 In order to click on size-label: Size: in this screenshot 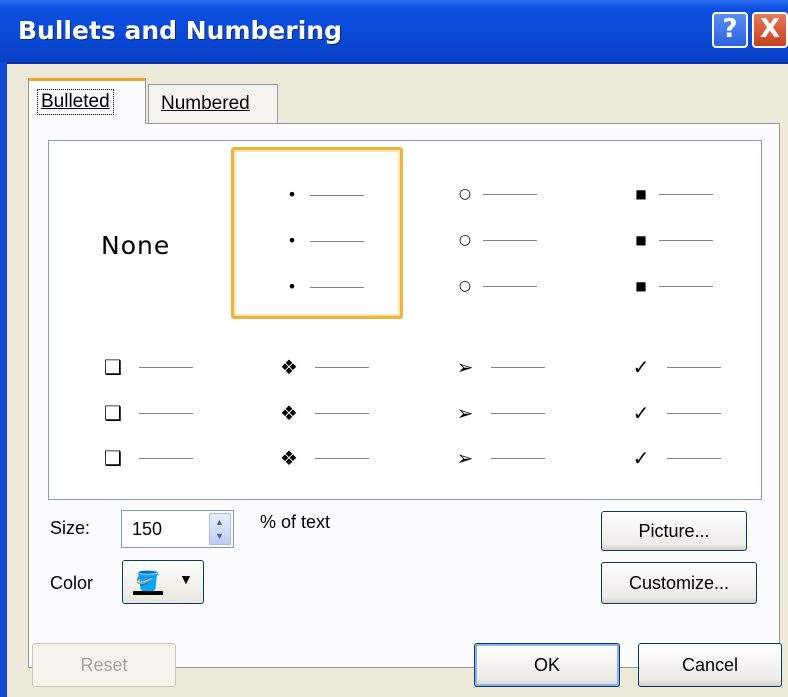, I will do `click(70, 528)`.